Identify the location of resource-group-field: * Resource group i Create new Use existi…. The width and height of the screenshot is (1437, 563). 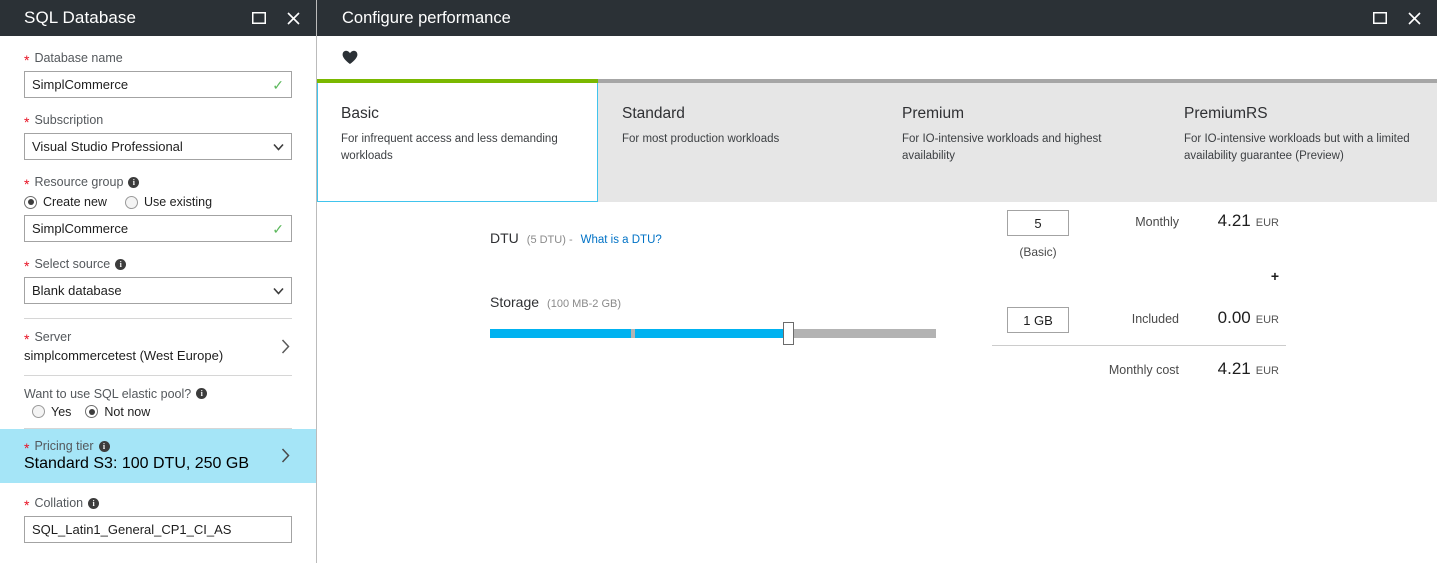
(158, 208).